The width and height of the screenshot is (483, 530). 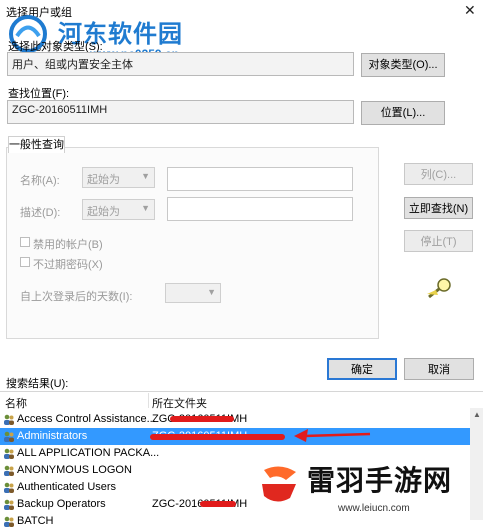 What do you see at coordinates (438, 241) in the screenshot?
I see `stop-button: 停止(T)` at bounding box center [438, 241].